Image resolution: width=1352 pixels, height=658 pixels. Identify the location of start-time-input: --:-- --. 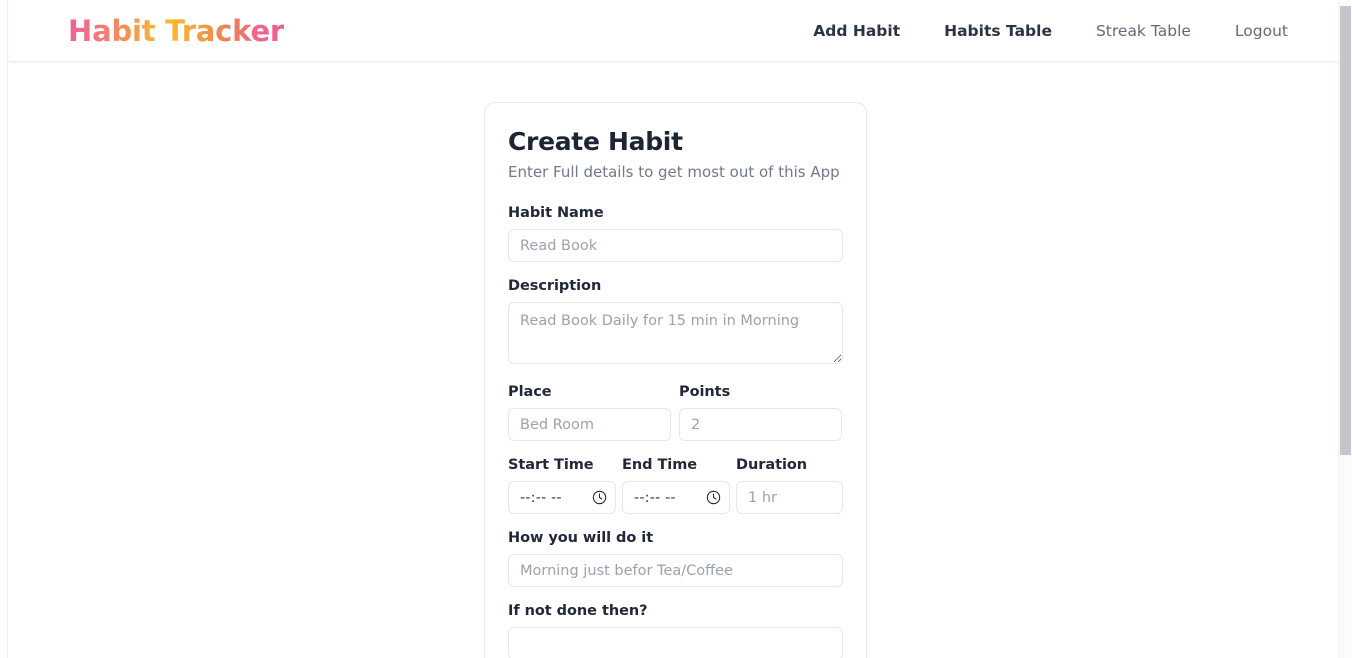
(562, 497).